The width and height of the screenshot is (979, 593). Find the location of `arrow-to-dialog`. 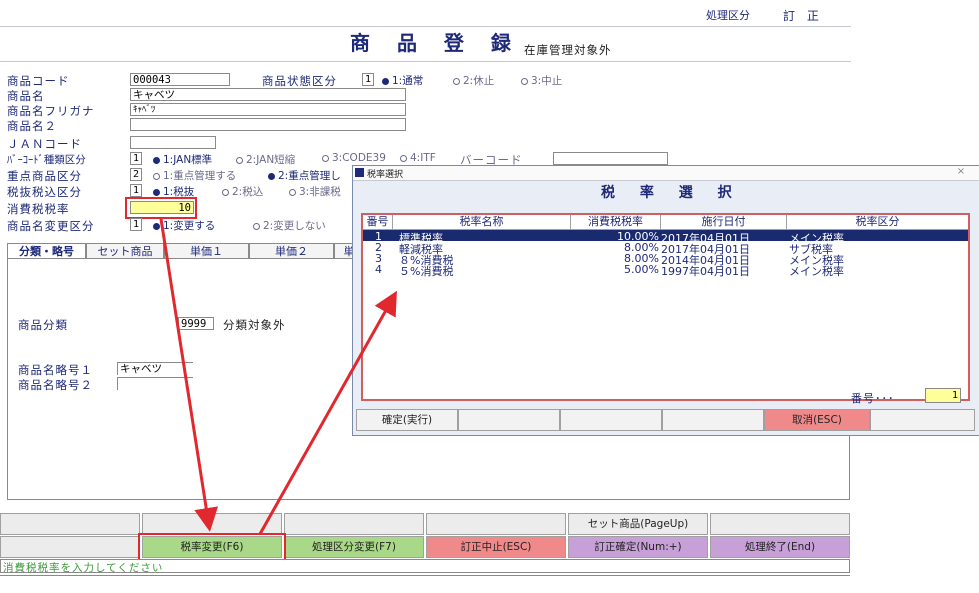

arrow-to-dialog is located at coordinates (327, 412).